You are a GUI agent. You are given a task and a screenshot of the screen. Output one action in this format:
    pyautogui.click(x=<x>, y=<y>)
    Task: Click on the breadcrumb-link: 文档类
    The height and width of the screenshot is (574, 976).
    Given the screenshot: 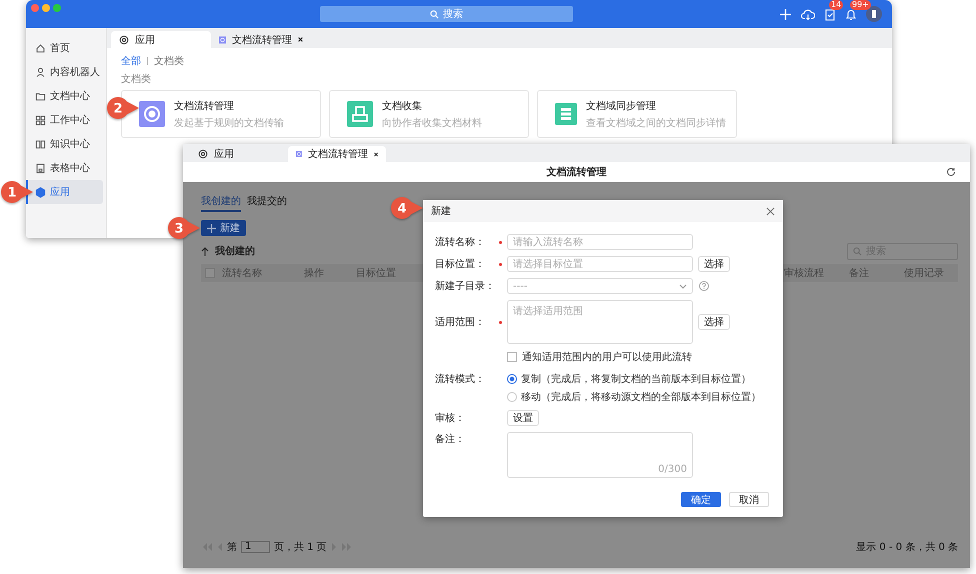 What is the action you would take?
    pyautogui.click(x=169, y=61)
    